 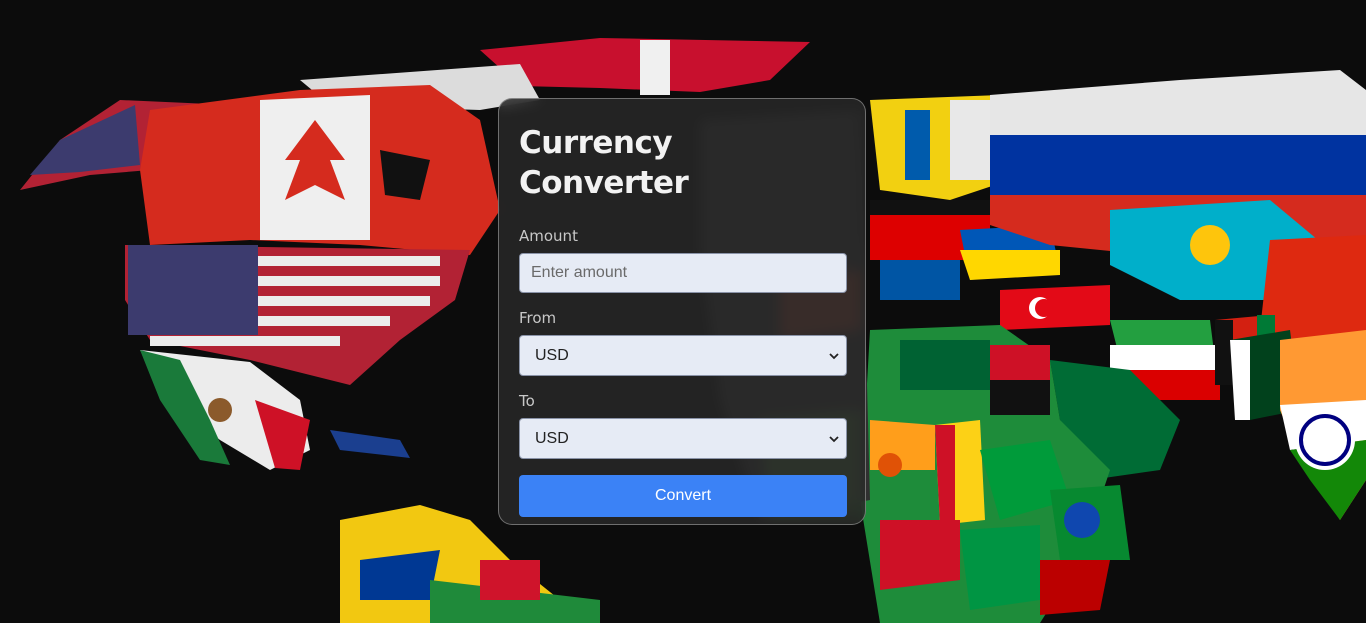 I want to click on from-currency-value: USD, so click(x=552, y=355).